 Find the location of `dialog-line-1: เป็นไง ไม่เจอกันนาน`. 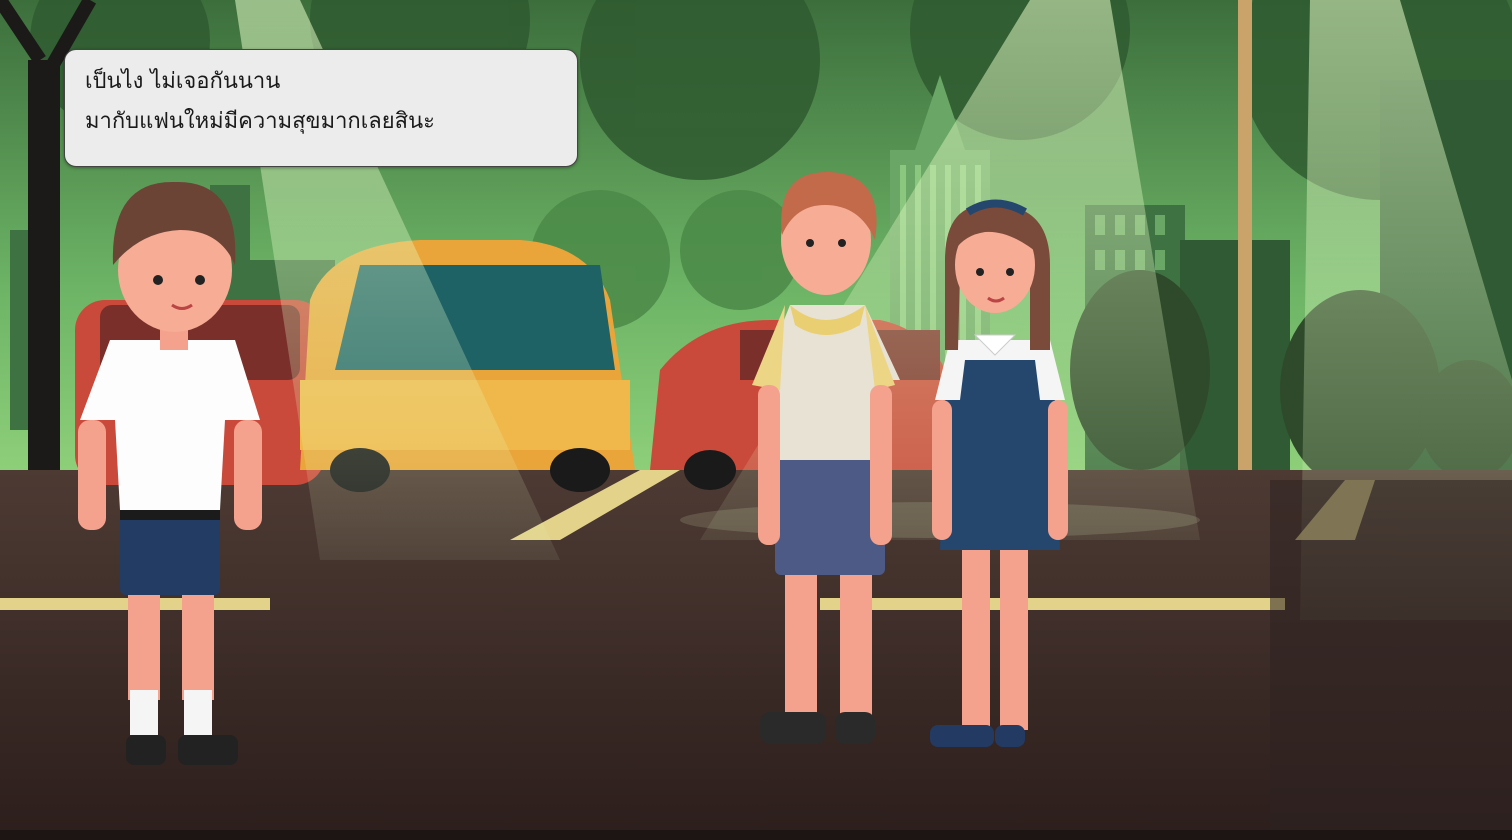

dialog-line-1: เป็นไง ไม่เจอกันนาน is located at coordinates (183, 81).